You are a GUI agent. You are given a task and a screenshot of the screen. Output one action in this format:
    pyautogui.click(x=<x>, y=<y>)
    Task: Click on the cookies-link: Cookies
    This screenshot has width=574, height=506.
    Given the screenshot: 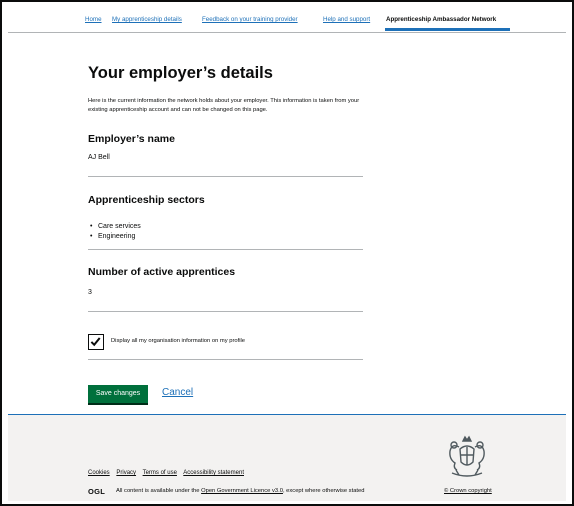 What is the action you would take?
    pyautogui.click(x=99, y=473)
    